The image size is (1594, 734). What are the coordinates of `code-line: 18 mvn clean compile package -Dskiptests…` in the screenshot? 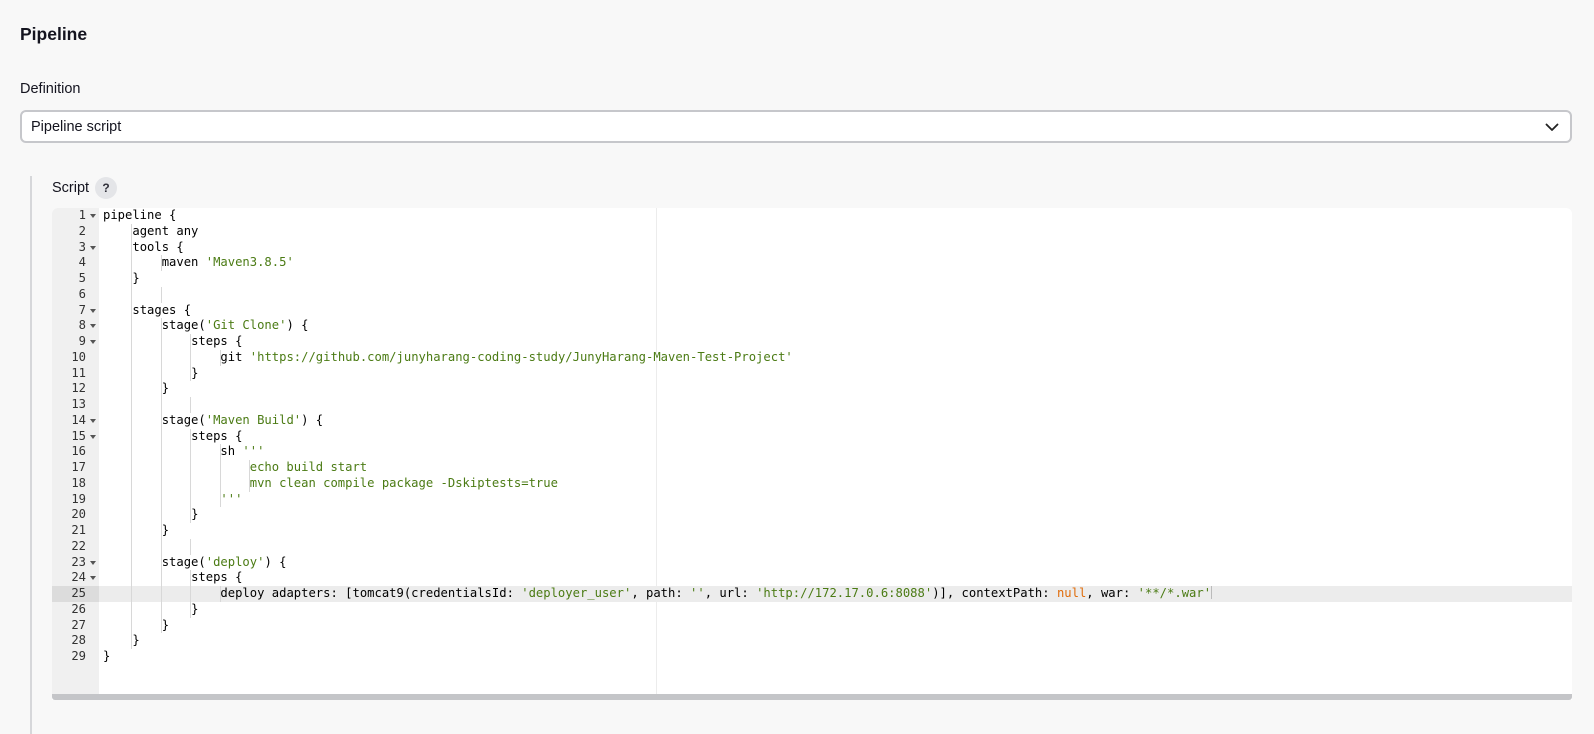 It's located at (812, 483).